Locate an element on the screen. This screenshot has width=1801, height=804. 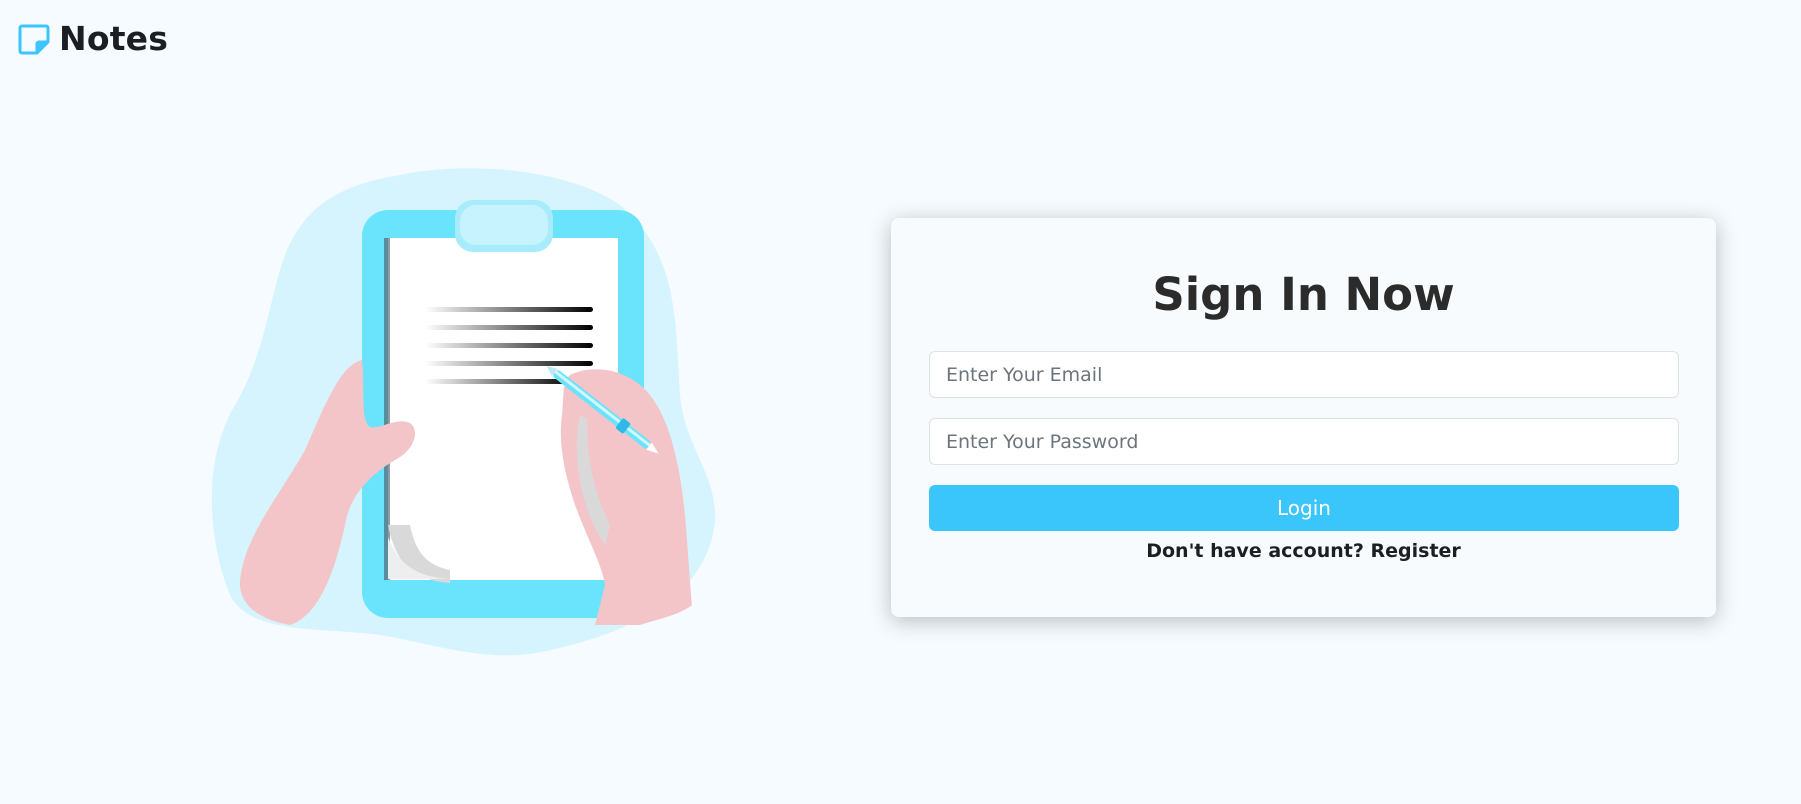
register-link: Register is located at coordinates (1416, 551).